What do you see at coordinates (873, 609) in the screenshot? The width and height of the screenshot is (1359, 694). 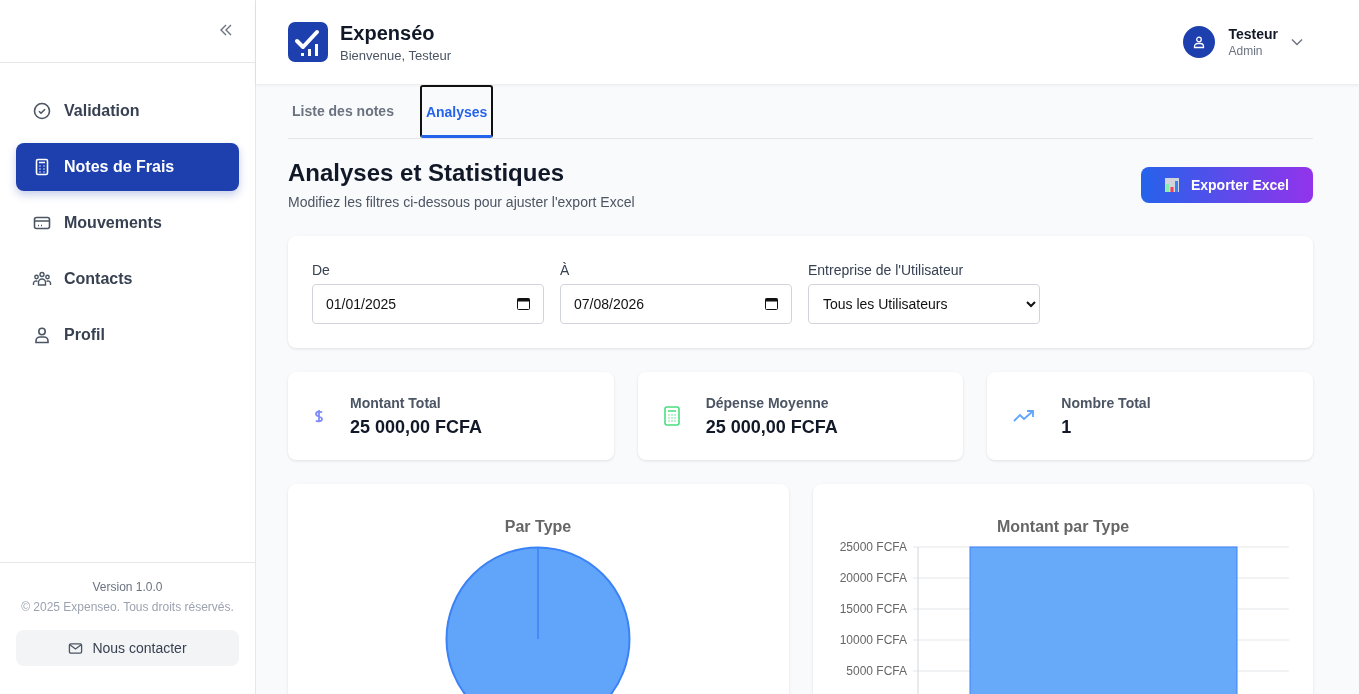 I see `axis-tick-label: 15000 FCFA` at bounding box center [873, 609].